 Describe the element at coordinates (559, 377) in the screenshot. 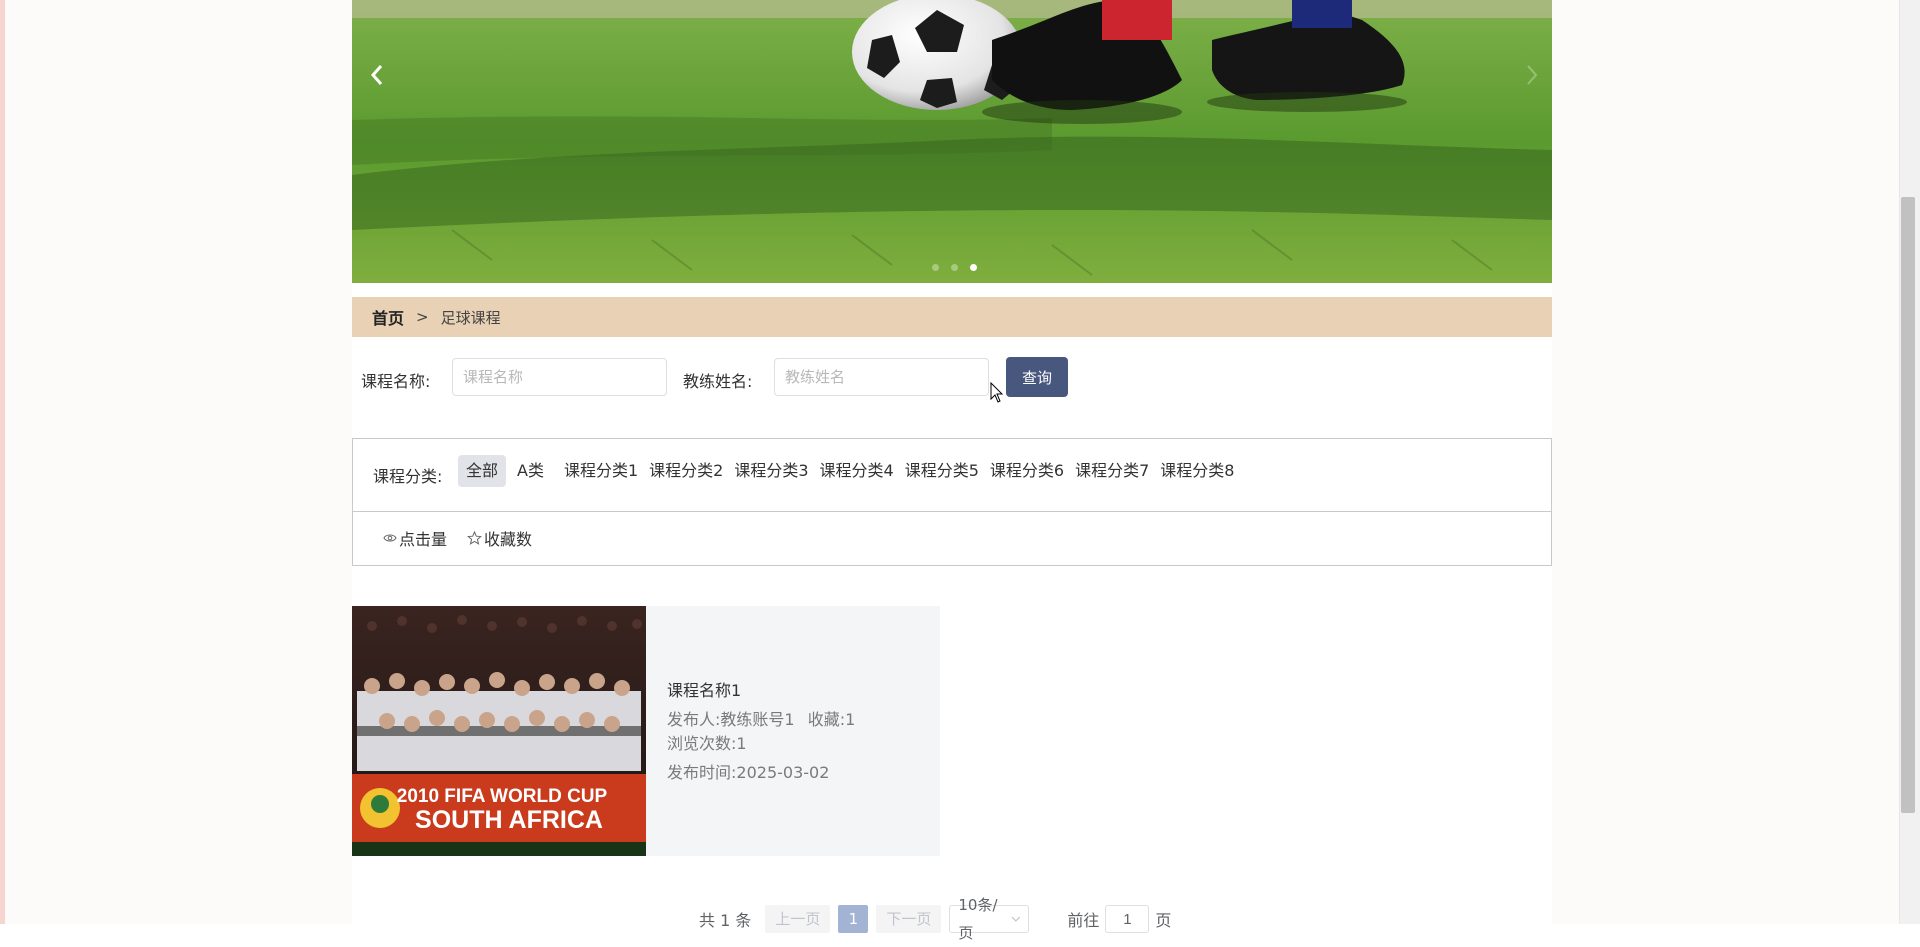

I see `course-name-input` at that location.